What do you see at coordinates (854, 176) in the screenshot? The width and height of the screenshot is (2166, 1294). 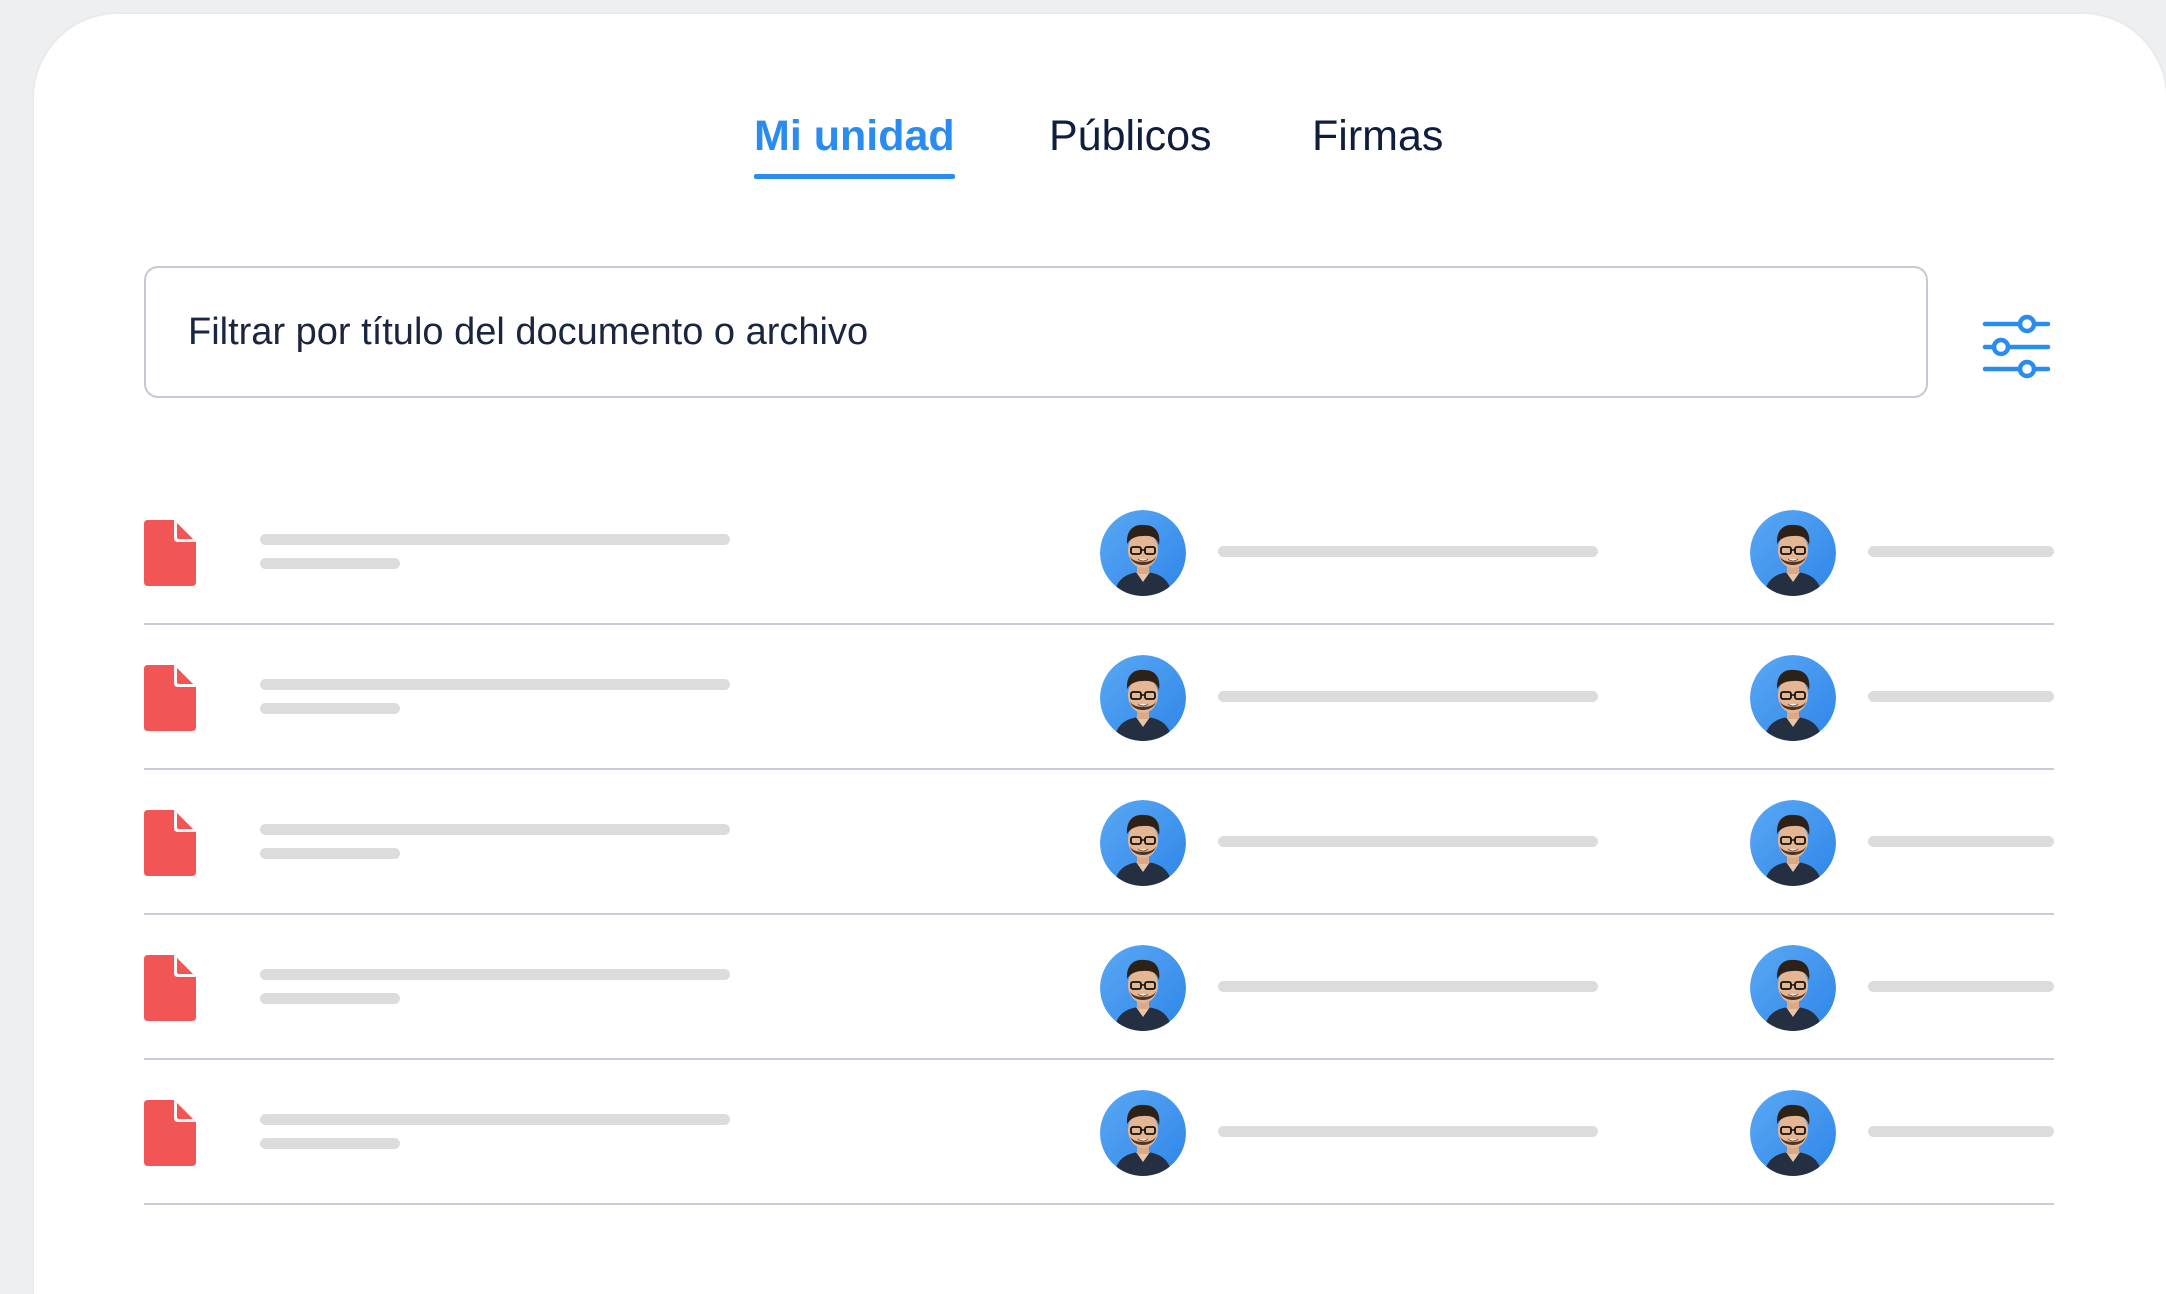 I see `active-tab-indicator` at bounding box center [854, 176].